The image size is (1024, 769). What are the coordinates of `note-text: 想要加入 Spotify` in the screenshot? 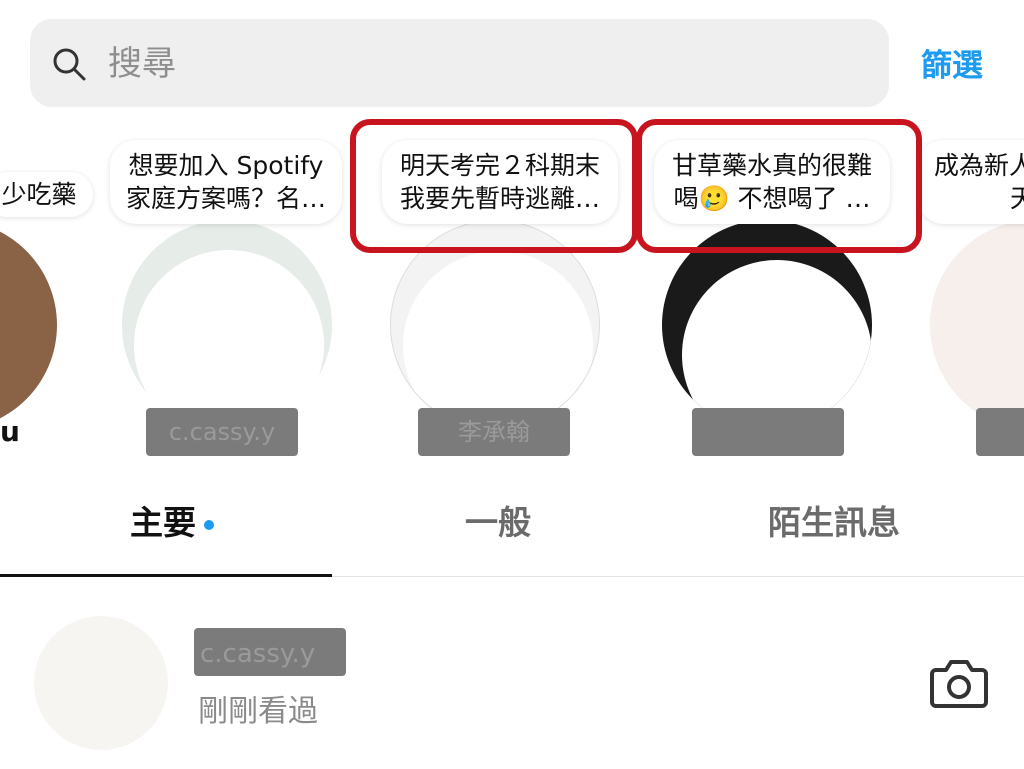 It's located at (226, 165).